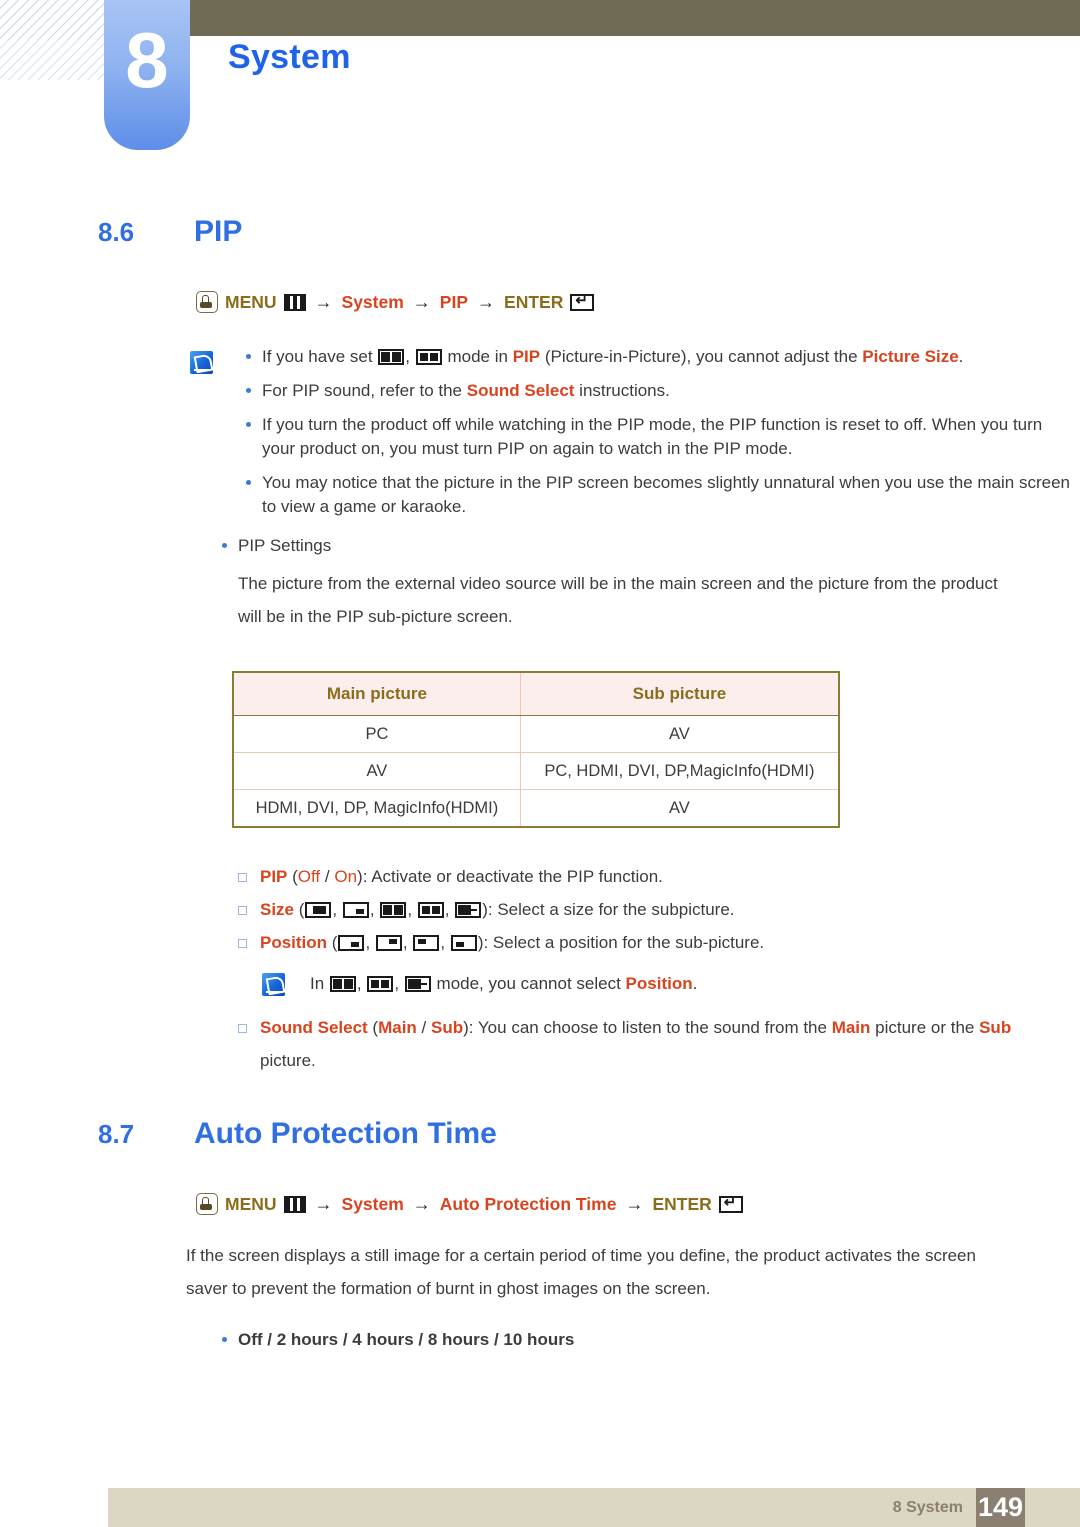 The height and width of the screenshot is (1527, 1080). I want to click on chapter-title: System, so click(289, 57).